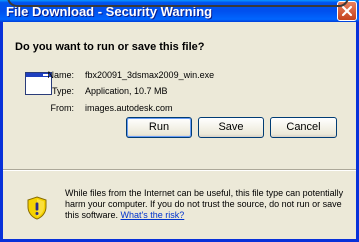  What do you see at coordinates (62, 108) in the screenshot?
I see `from-label: From:` at bounding box center [62, 108].